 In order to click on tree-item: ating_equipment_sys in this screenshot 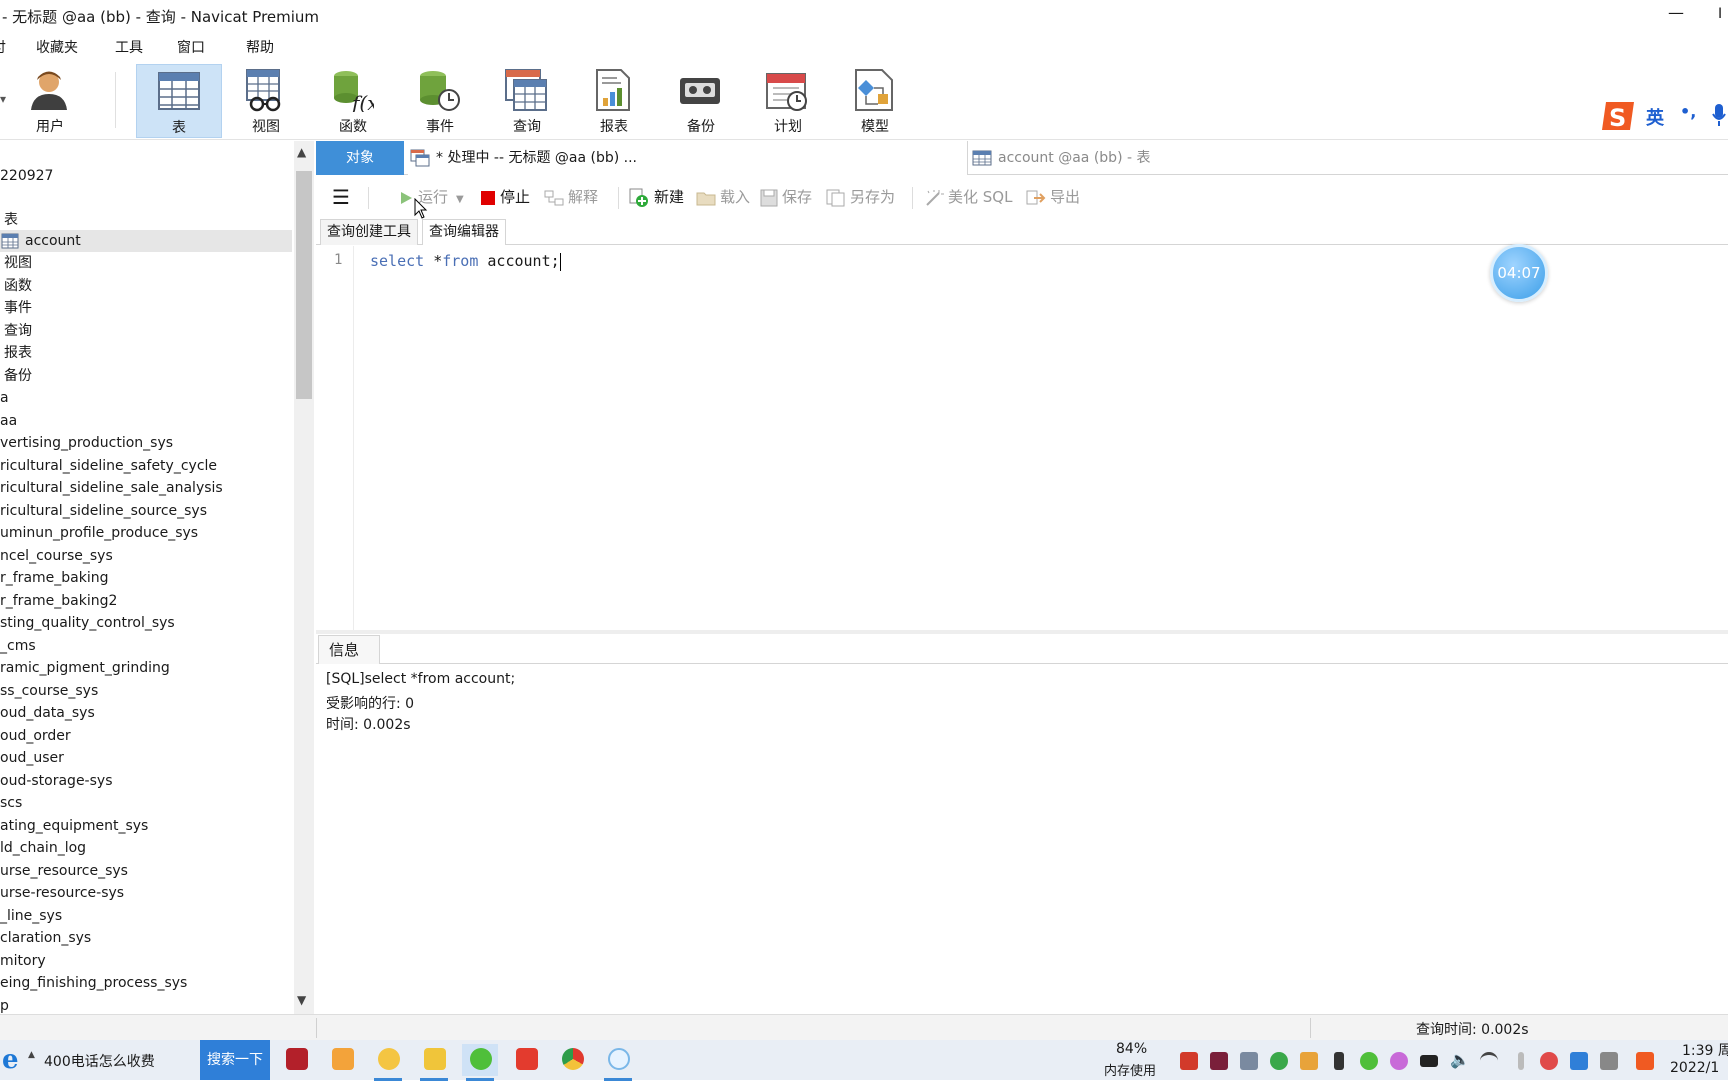, I will do `click(146, 826)`.